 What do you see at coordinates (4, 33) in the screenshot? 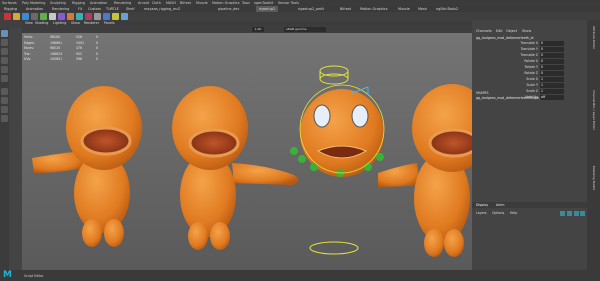
I see `select-tool-icon` at bounding box center [4, 33].